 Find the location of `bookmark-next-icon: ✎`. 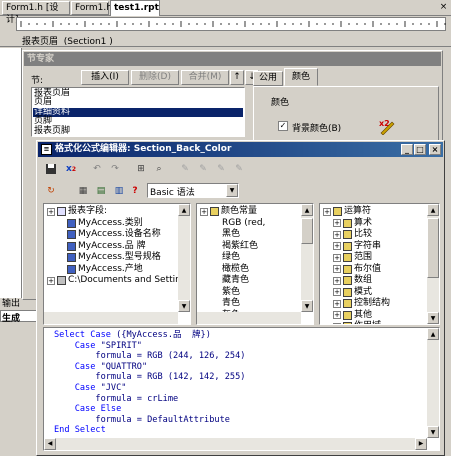

bookmark-next-icon: ✎ is located at coordinates (203, 169).